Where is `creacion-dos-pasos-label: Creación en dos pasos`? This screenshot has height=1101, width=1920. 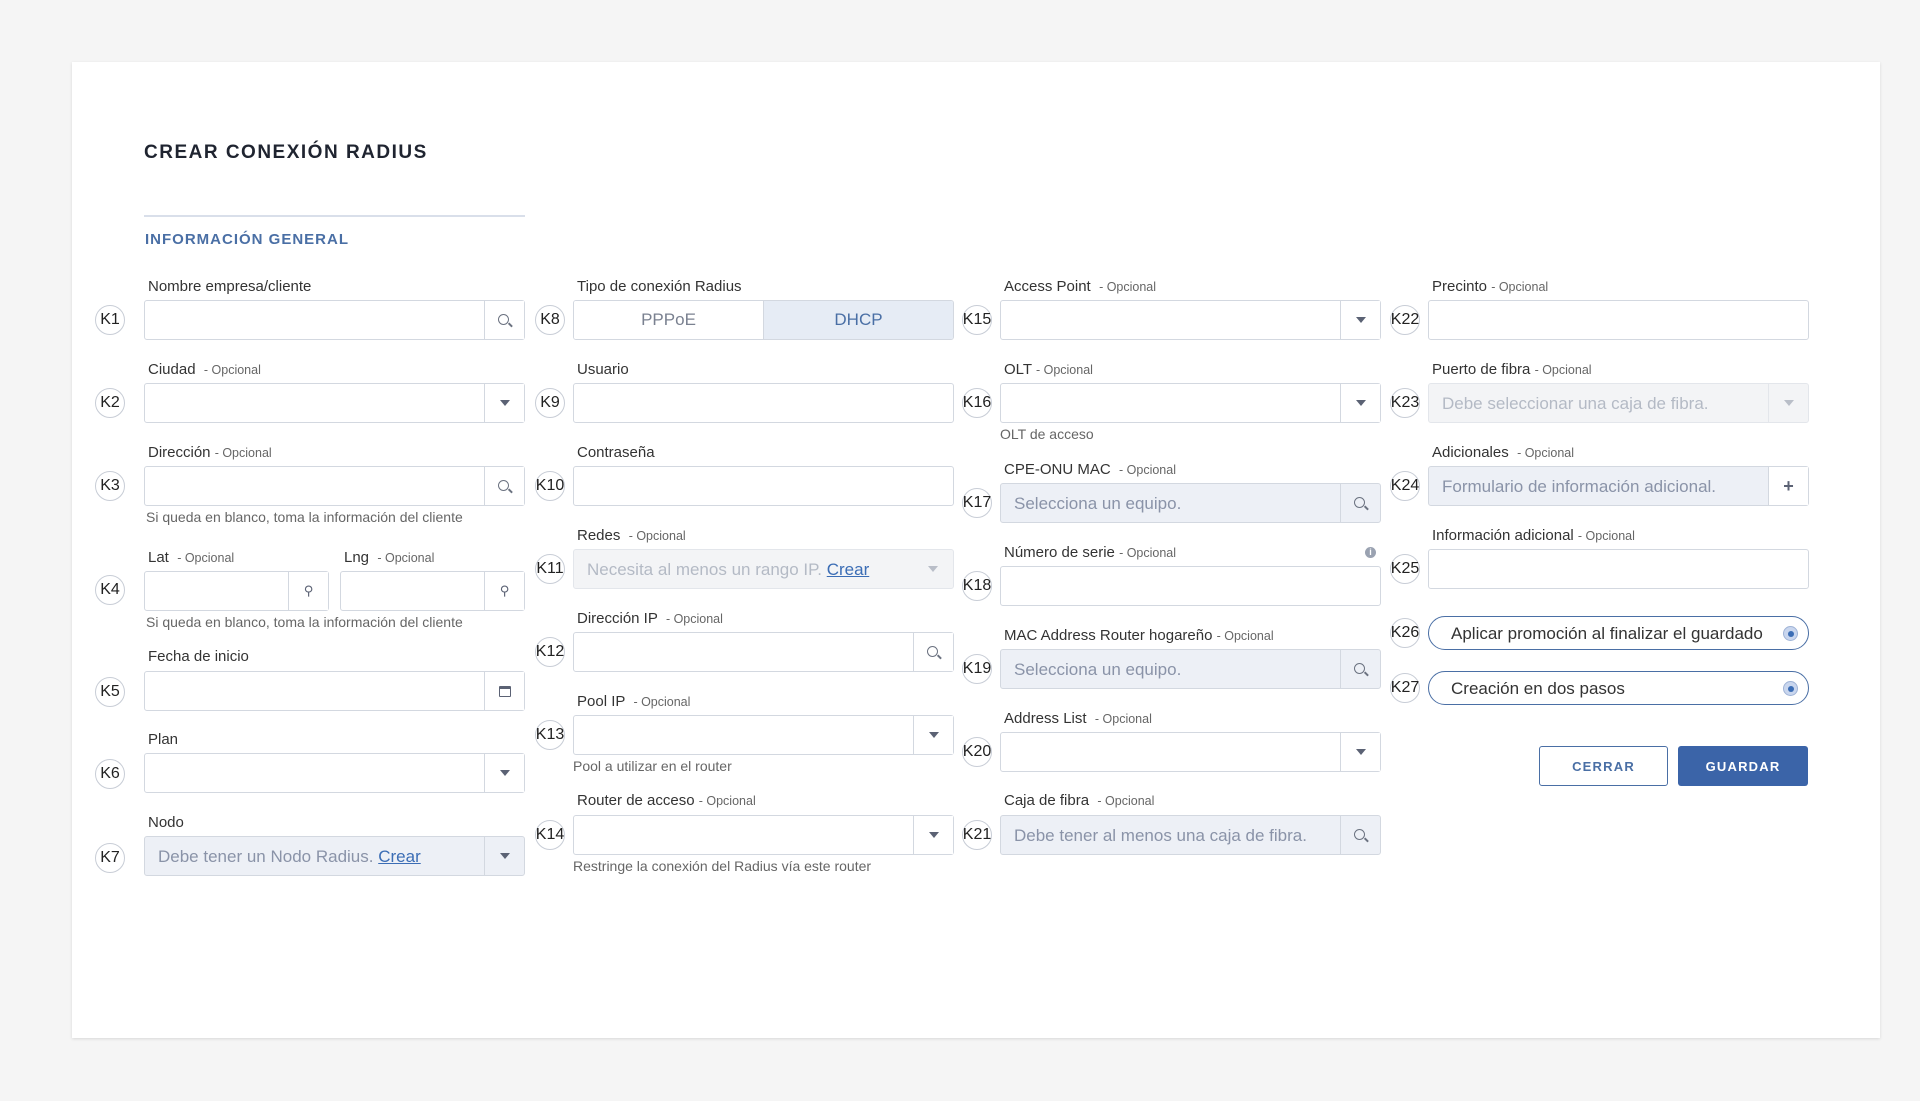 creacion-dos-pasos-label: Creación en dos pasos is located at coordinates (1538, 688).